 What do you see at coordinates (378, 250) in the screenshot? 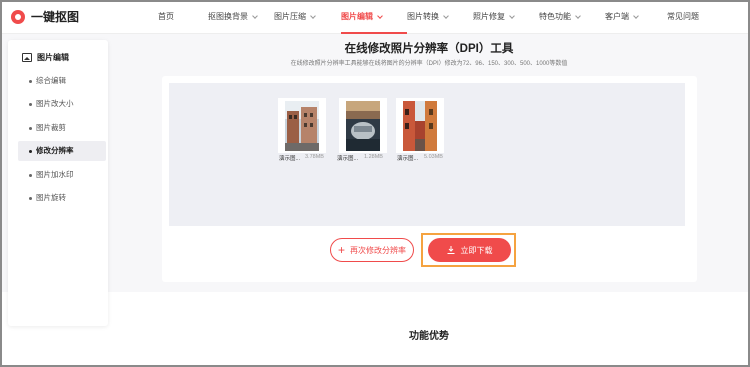
I see `modify-again-label: 再次修改分辨率` at bounding box center [378, 250].